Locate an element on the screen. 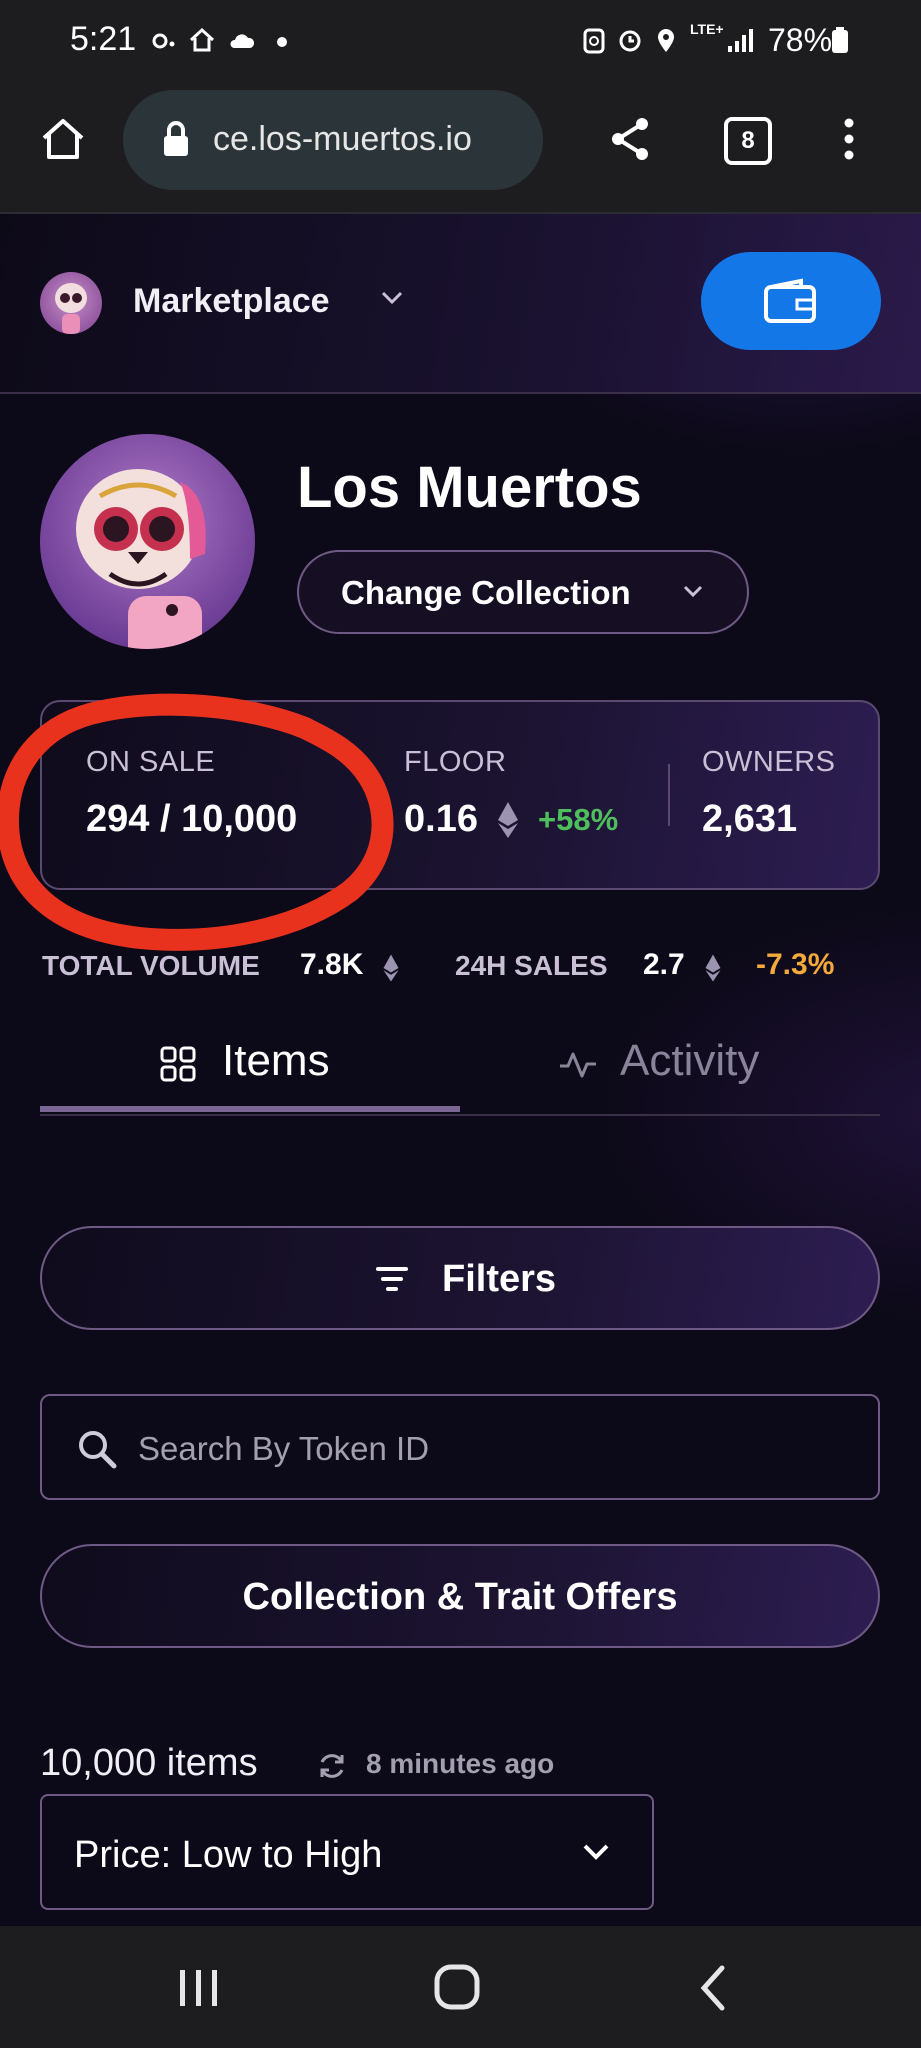 This screenshot has height=2048, width=921. filter-icon is located at coordinates (392, 1279).